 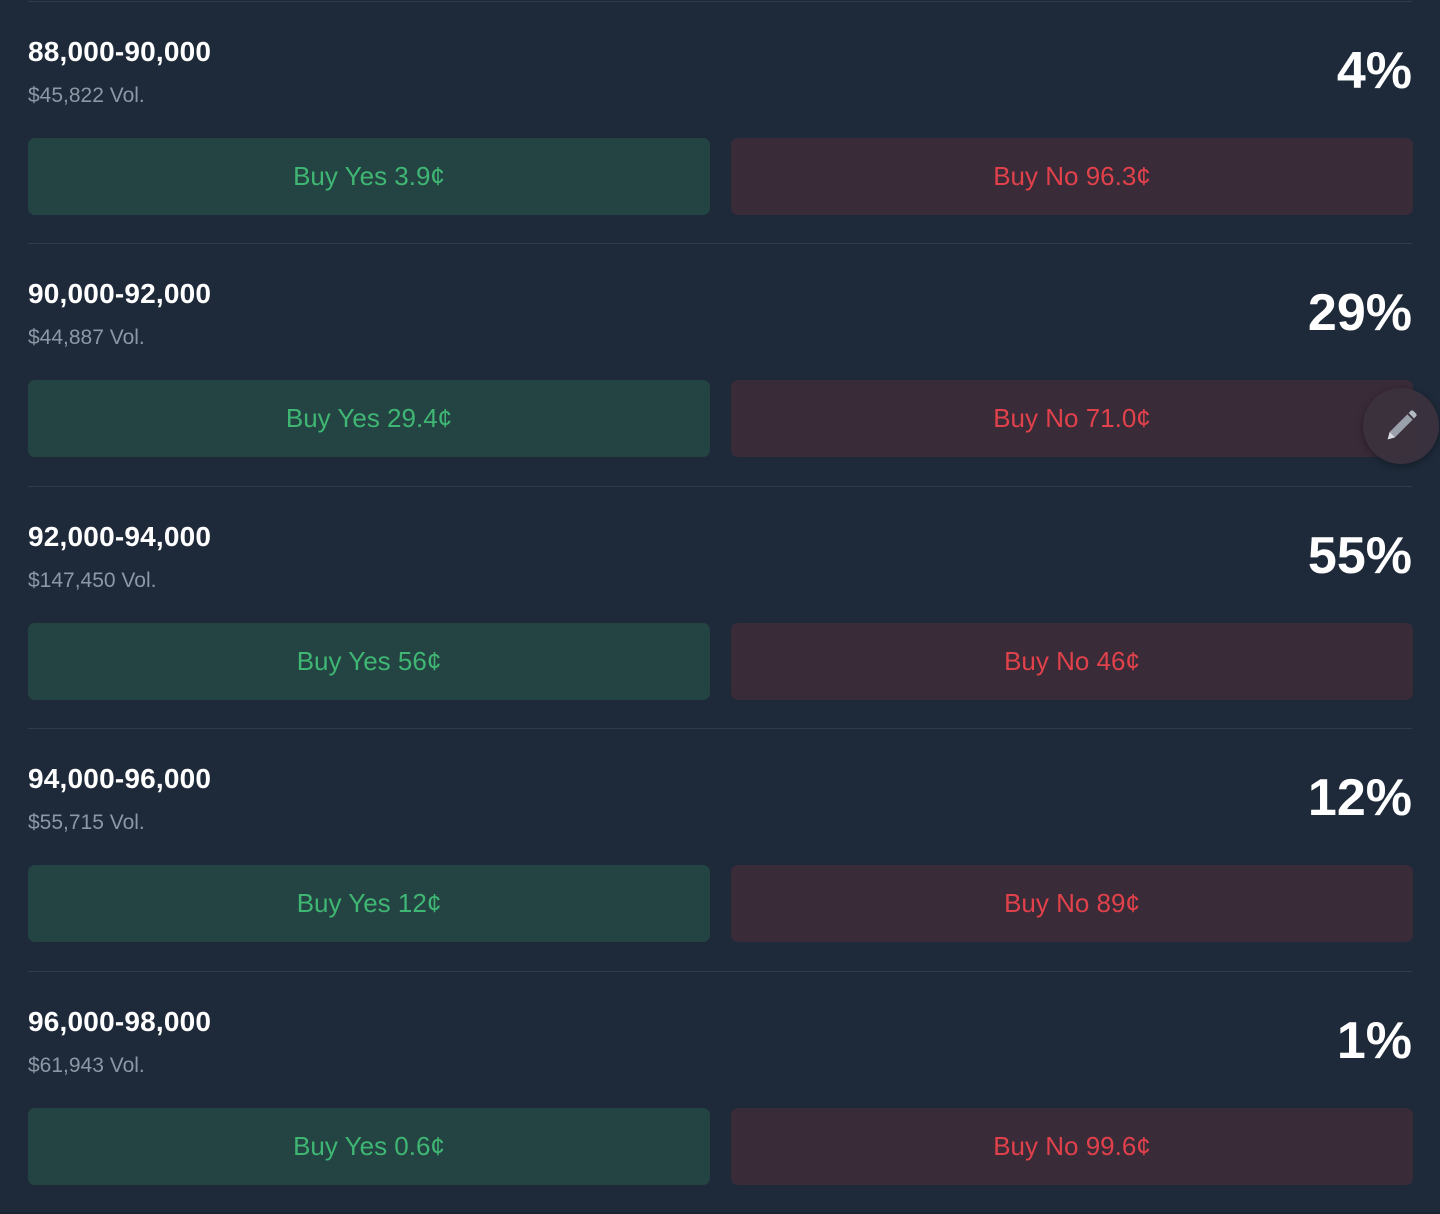 I want to click on buy-yes-button: Buy Yes 12¢, so click(x=369, y=903).